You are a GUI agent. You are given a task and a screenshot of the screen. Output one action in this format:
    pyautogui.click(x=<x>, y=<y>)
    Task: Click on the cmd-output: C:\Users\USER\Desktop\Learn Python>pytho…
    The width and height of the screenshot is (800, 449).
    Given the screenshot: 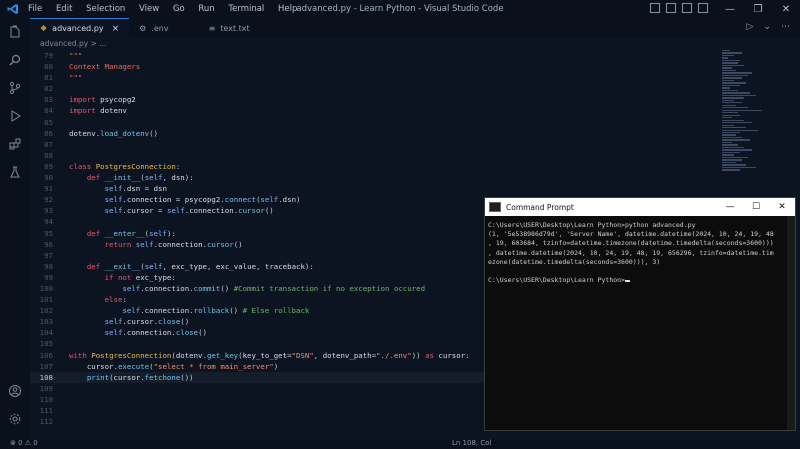 What is the action you would take?
    pyautogui.click(x=640, y=253)
    